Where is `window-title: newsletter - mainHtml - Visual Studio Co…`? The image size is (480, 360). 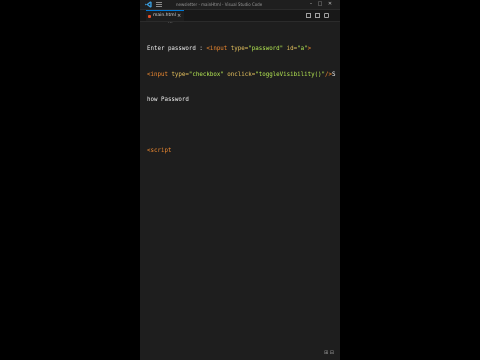 window-title: newsletter - mainHtml - Visual Studio Co… is located at coordinates (219, 4).